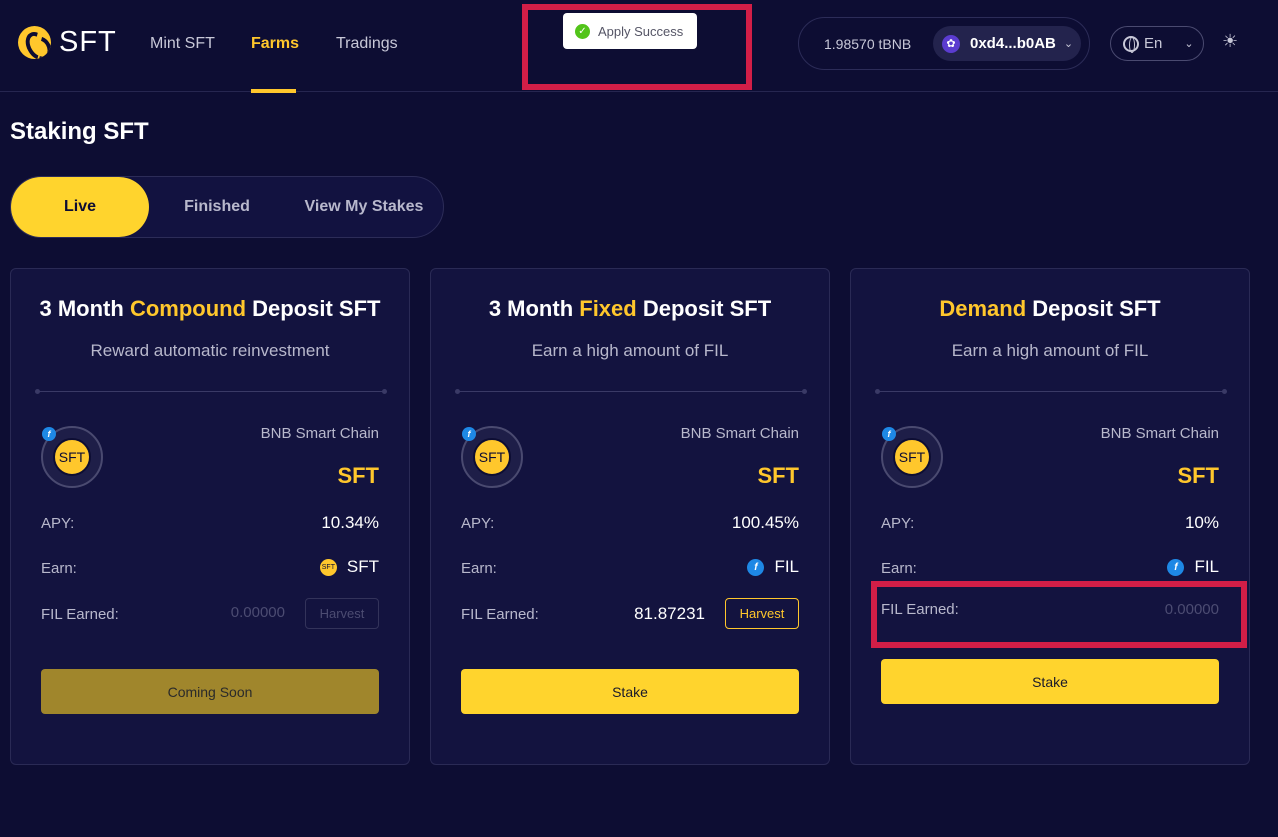 Image resolution: width=1278 pixels, height=837 pixels. Describe the element at coordinates (1050, 308) in the screenshot. I see `card-title: Demand Deposit SFT` at that location.